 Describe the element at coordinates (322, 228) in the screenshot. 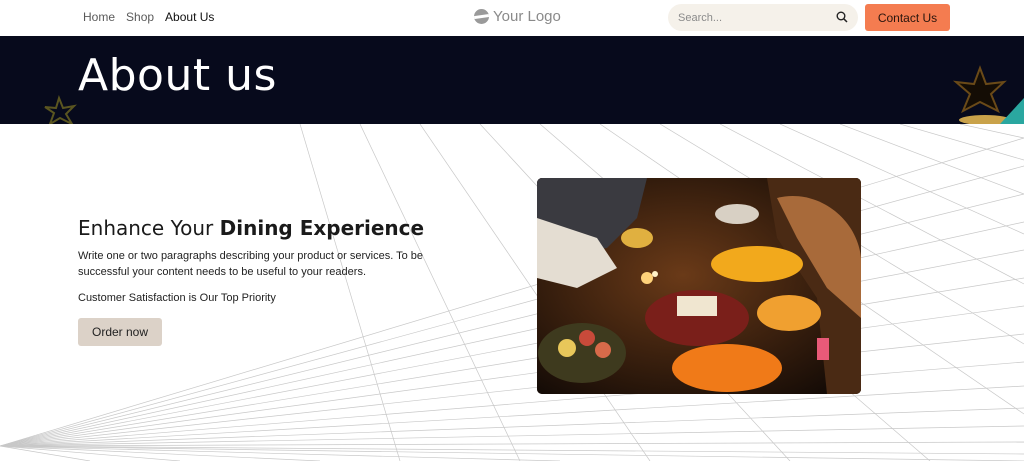

I see `heading-bold: Dining Experience` at that location.